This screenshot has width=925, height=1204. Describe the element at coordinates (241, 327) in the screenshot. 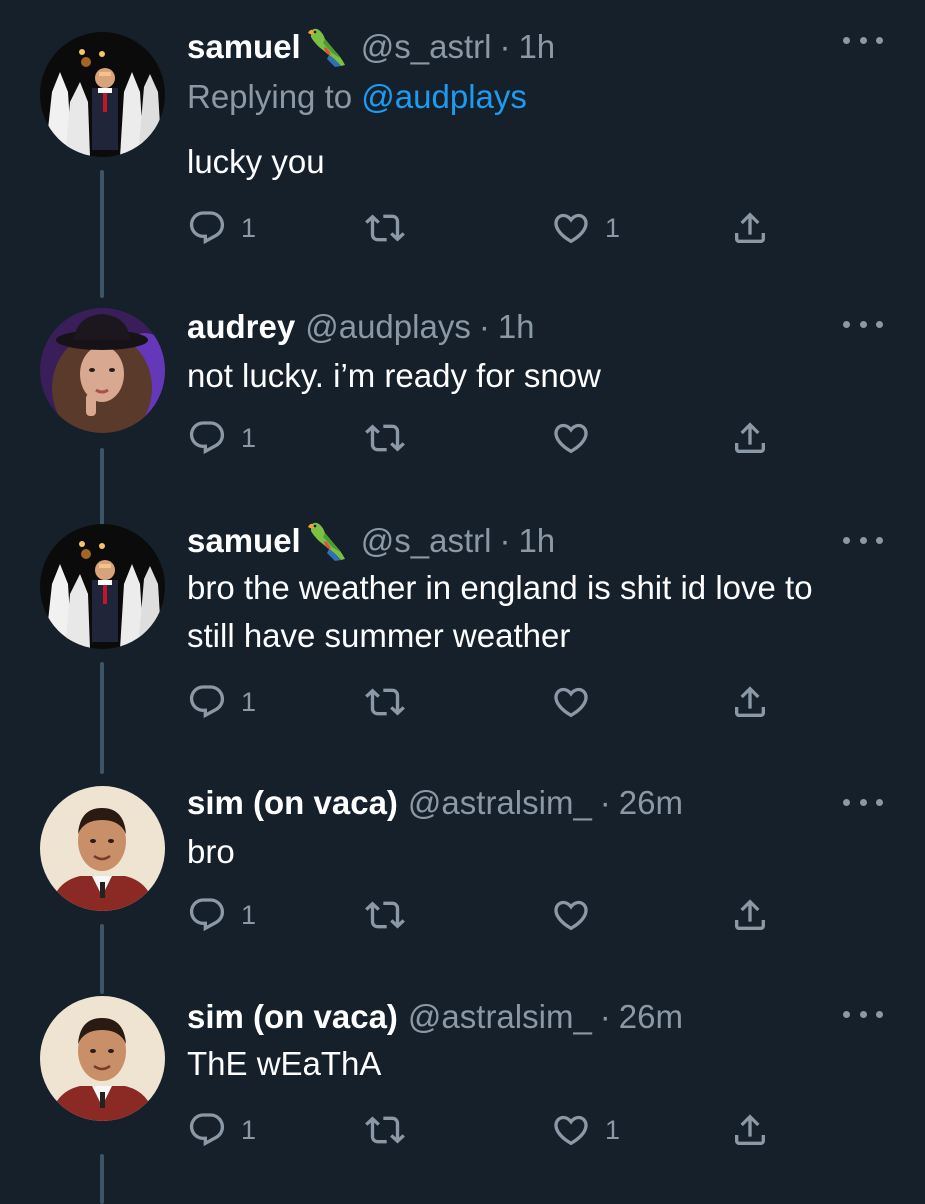

I see `display-name: audrey` at that location.